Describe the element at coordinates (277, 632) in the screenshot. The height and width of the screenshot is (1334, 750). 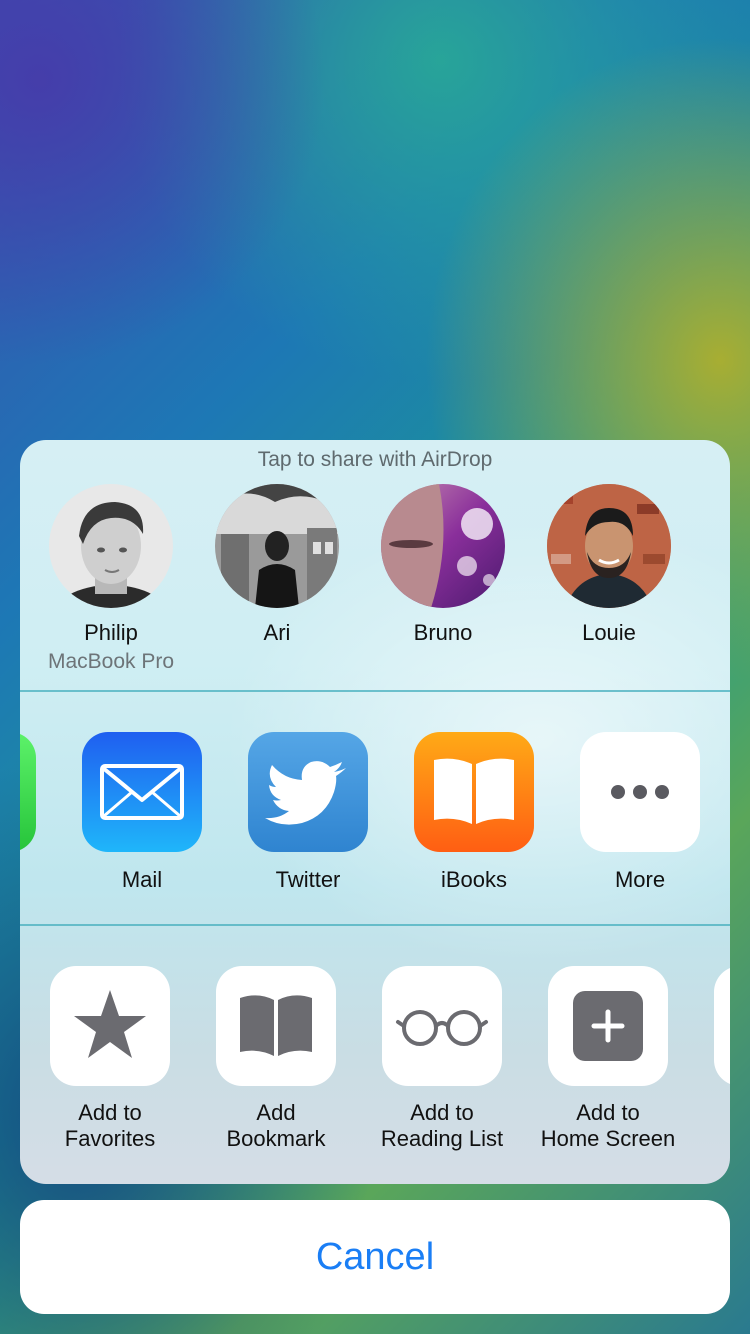
I see `contact-name: Ari` at that location.